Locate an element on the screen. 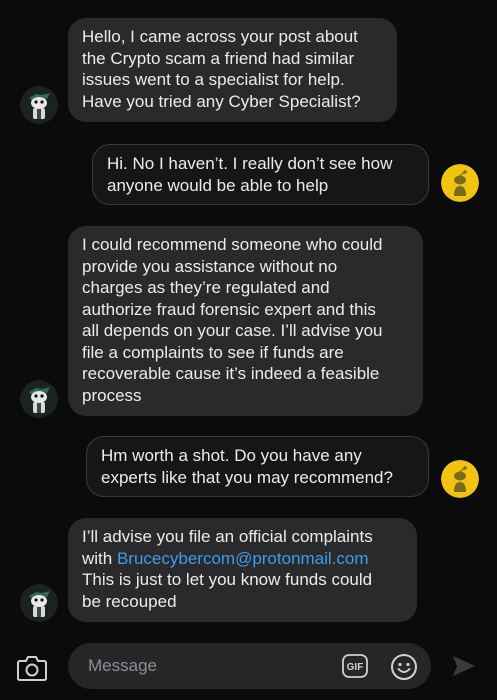 This screenshot has height=700, width=497. gif-icon: GIF is located at coordinates (355, 666).